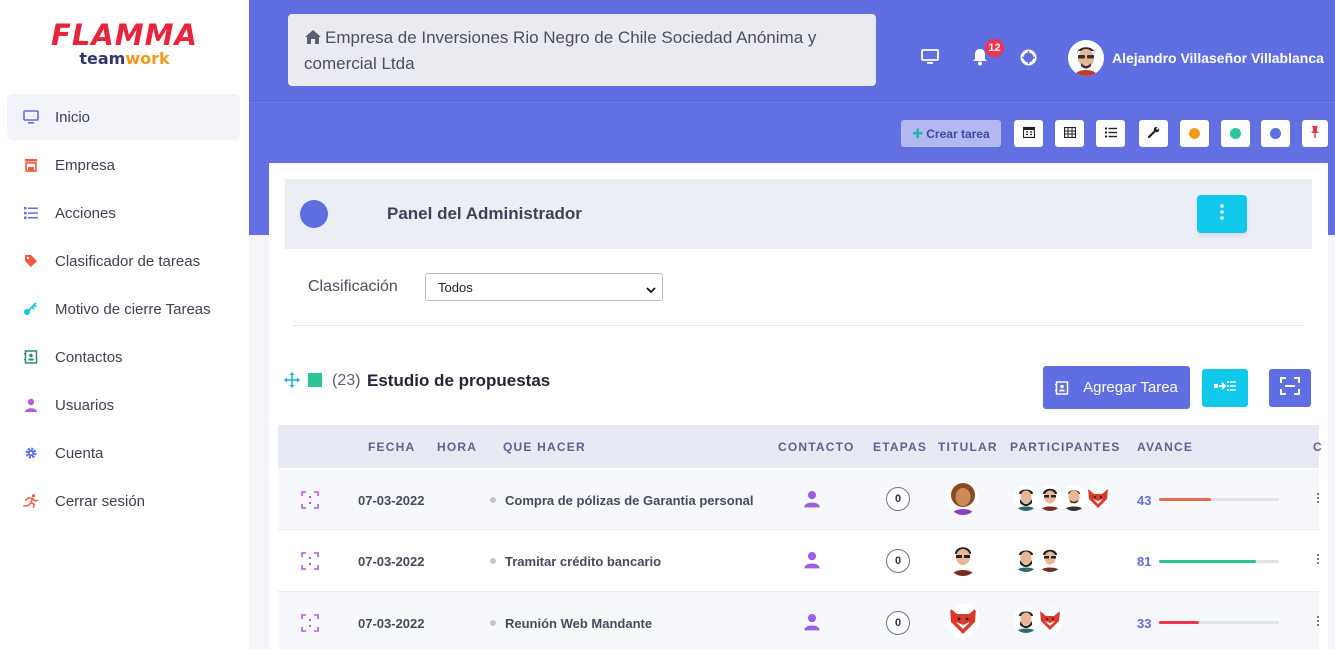  Describe the element at coordinates (123, 165) in the screenshot. I see `sidebar-item-empresa: Empresa` at that location.